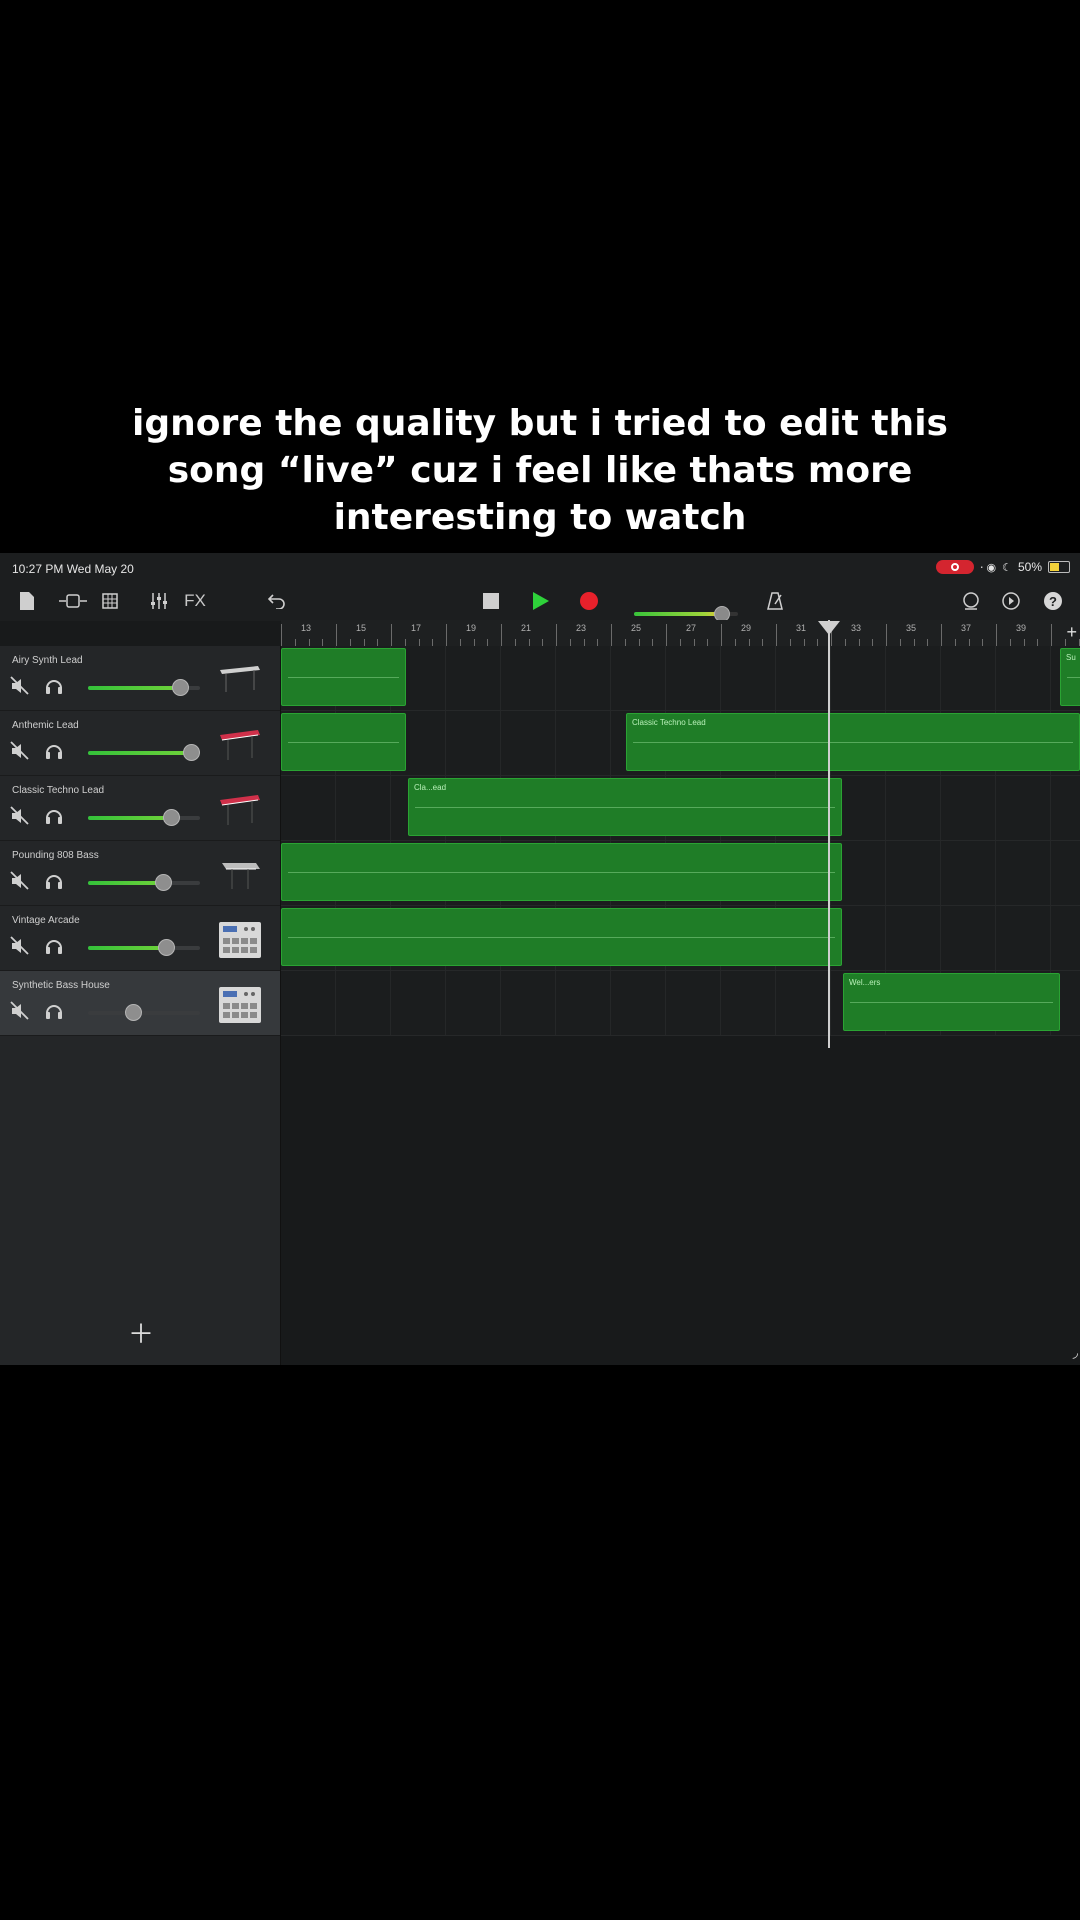 This screenshot has height=1920, width=1080. I want to click on mixer-icon, so click(159, 601).